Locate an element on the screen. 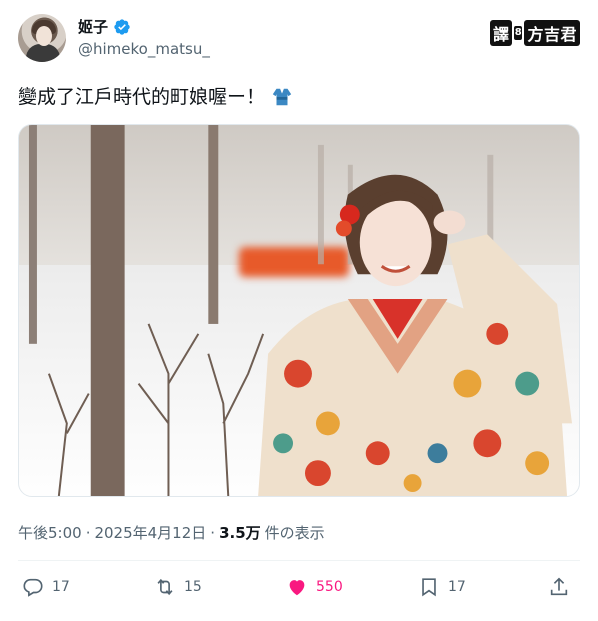  verified-badge-icon is located at coordinates (122, 26).